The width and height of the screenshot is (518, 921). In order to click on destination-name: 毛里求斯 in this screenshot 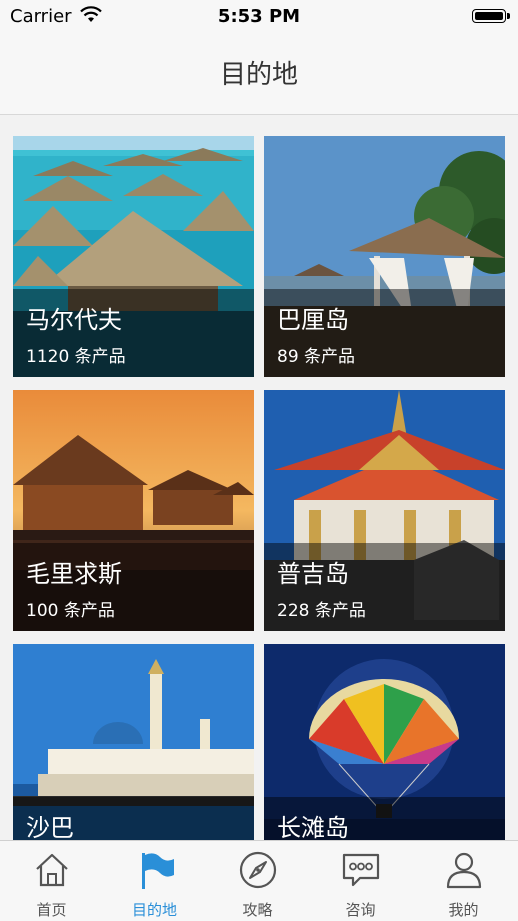, I will do `click(74, 574)`.